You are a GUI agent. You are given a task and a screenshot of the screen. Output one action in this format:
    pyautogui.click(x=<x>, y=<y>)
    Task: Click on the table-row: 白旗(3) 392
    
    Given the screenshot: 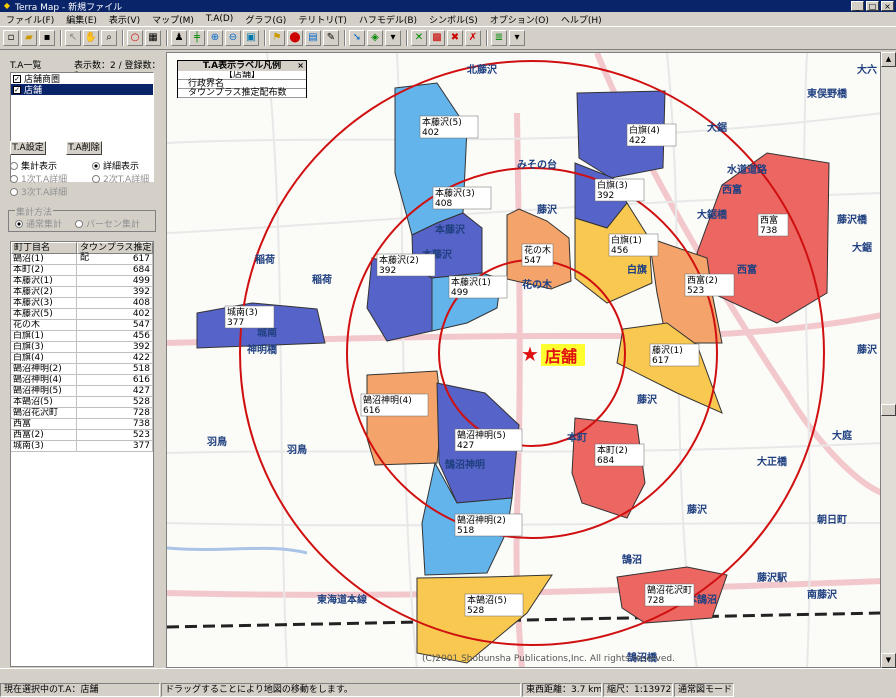 What is the action you would take?
    pyautogui.click(x=82, y=347)
    